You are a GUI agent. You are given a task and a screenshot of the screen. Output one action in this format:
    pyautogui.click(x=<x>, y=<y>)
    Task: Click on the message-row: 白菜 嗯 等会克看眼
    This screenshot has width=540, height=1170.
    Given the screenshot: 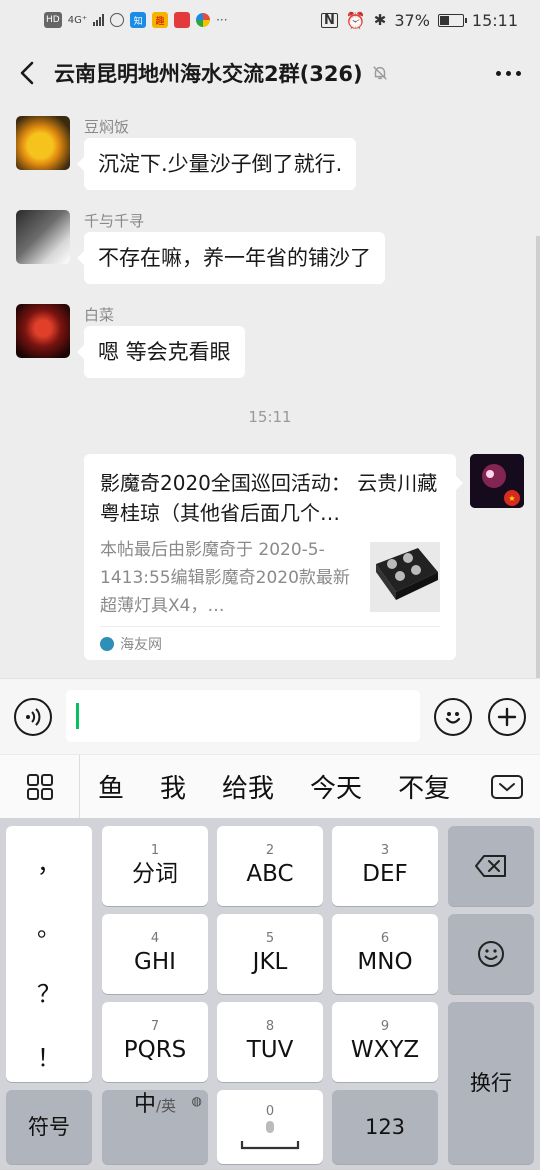 What is the action you would take?
    pyautogui.click(x=130, y=341)
    